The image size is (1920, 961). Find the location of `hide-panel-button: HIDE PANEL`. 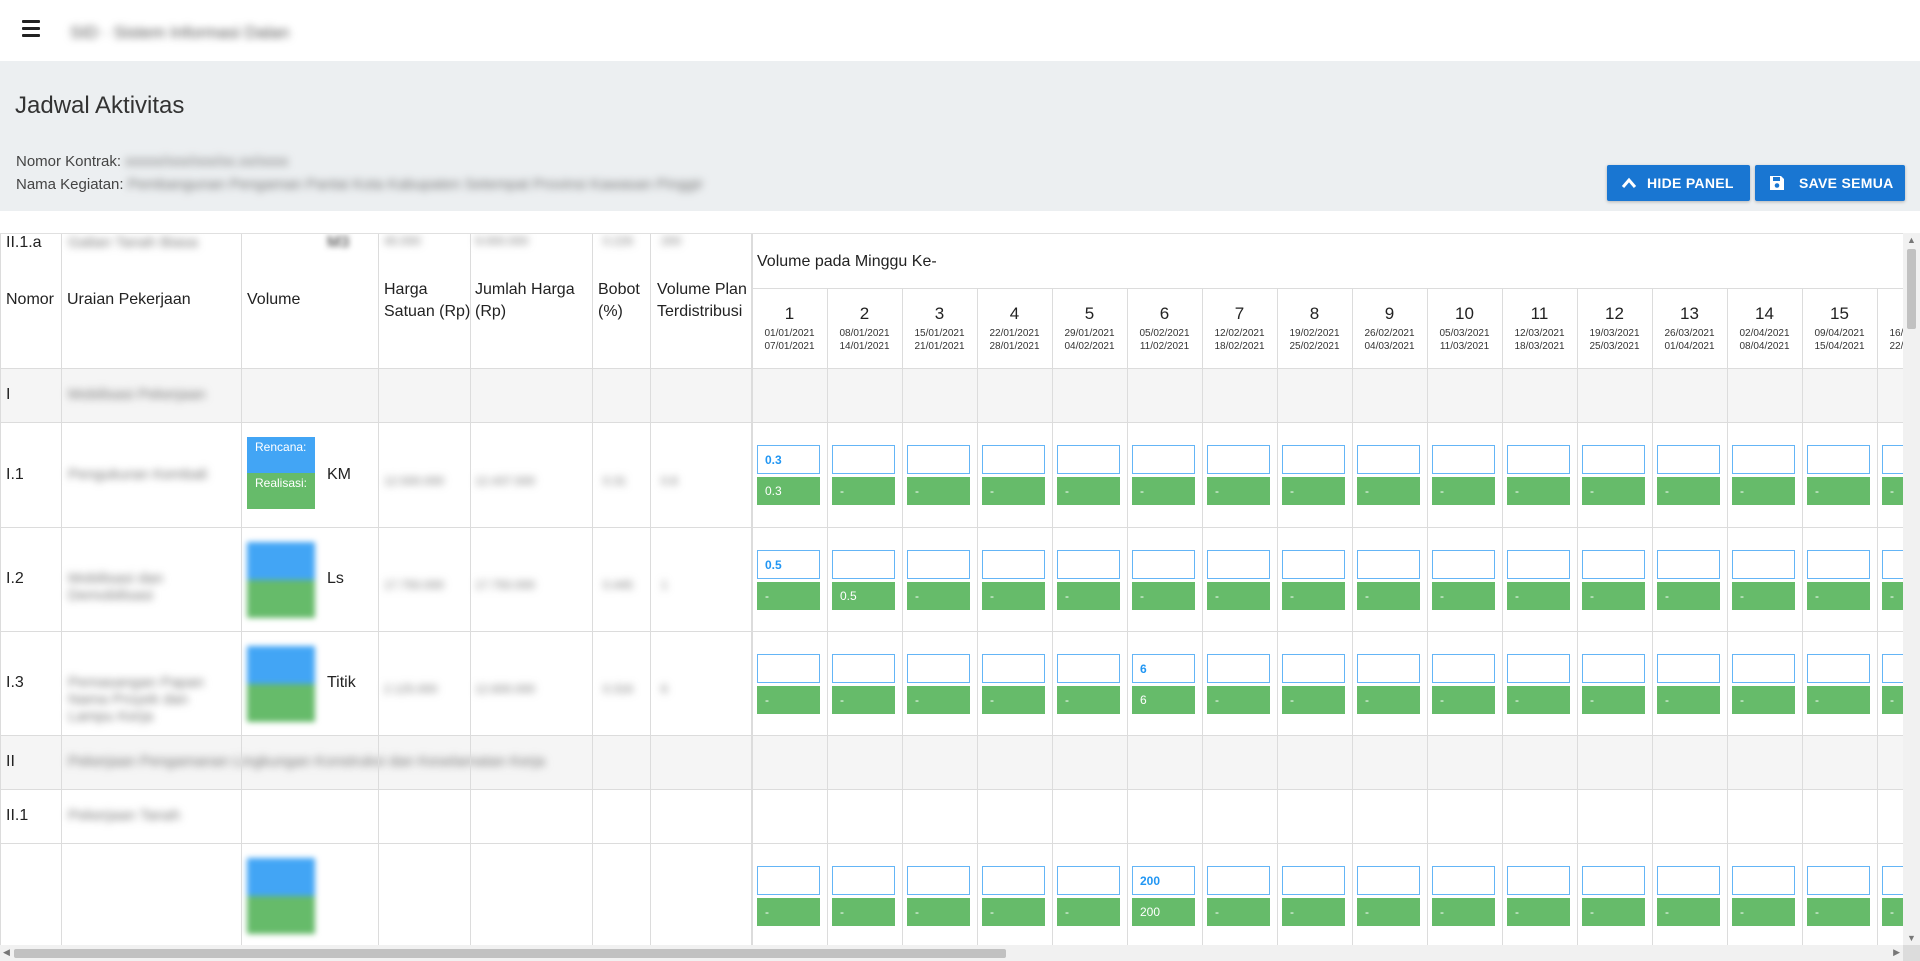

hide-panel-button: HIDE PANEL is located at coordinates (1678, 183).